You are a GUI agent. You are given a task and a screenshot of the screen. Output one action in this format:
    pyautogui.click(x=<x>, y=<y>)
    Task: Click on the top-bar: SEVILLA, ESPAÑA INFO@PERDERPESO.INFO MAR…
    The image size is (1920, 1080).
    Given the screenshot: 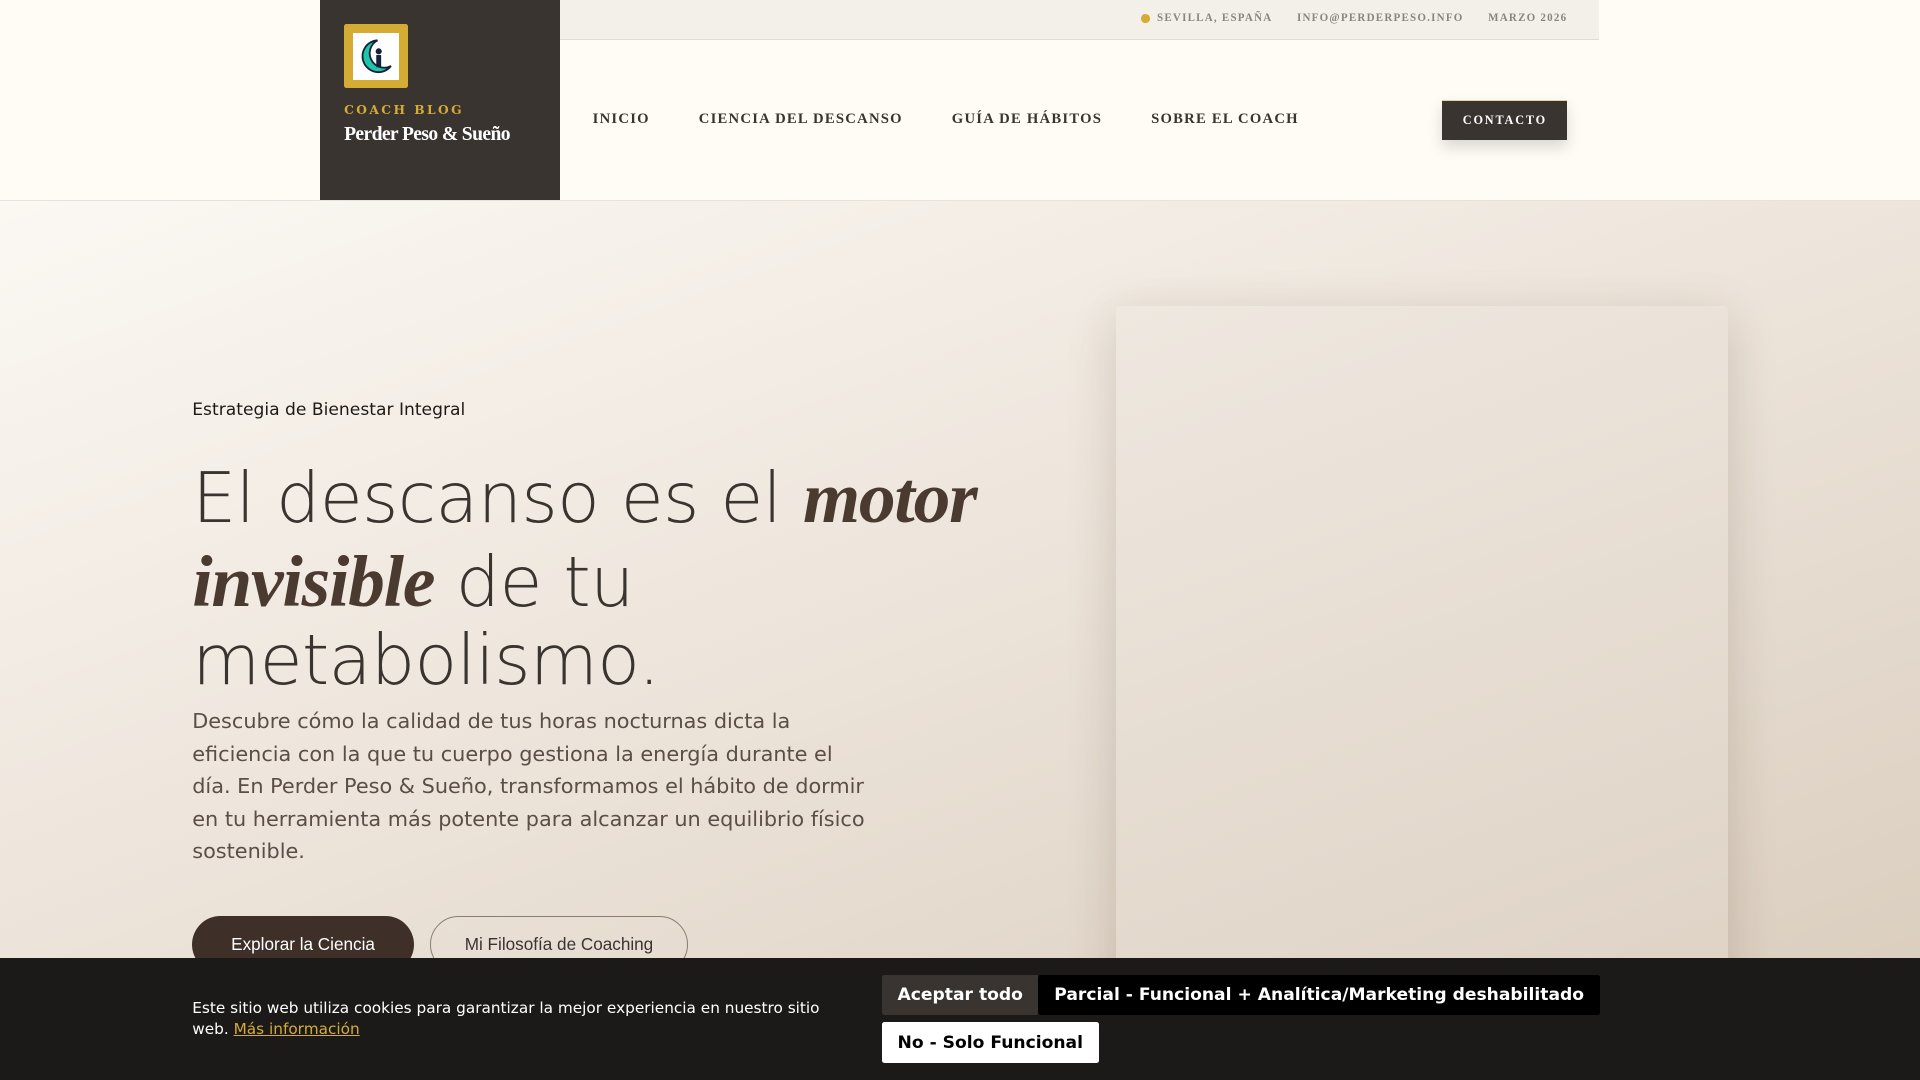 What is the action you would take?
    pyautogui.click(x=1079, y=20)
    